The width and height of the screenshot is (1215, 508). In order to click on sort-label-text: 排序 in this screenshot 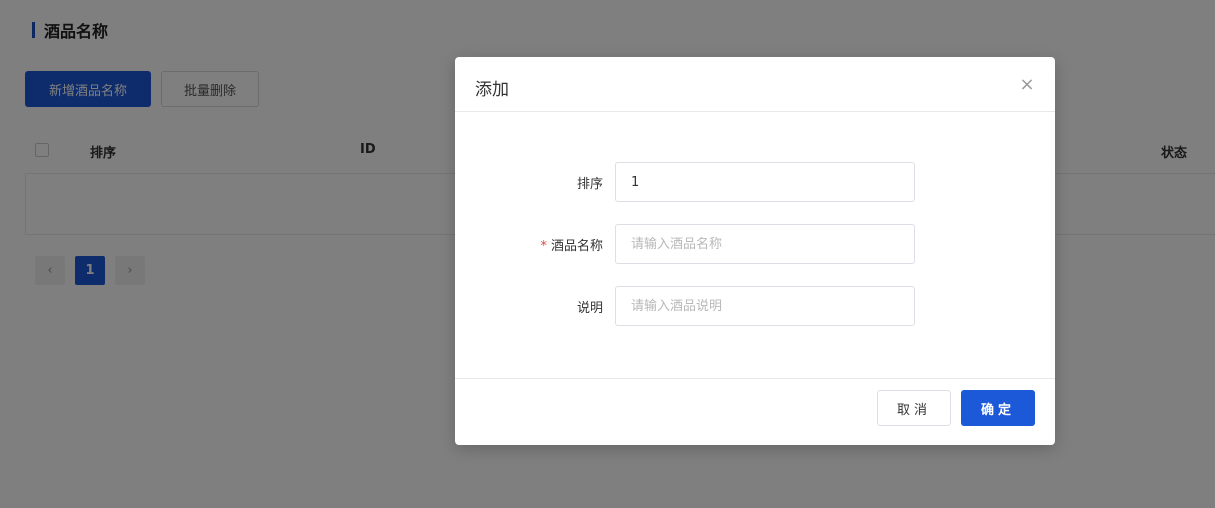, I will do `click(589, 184)`.